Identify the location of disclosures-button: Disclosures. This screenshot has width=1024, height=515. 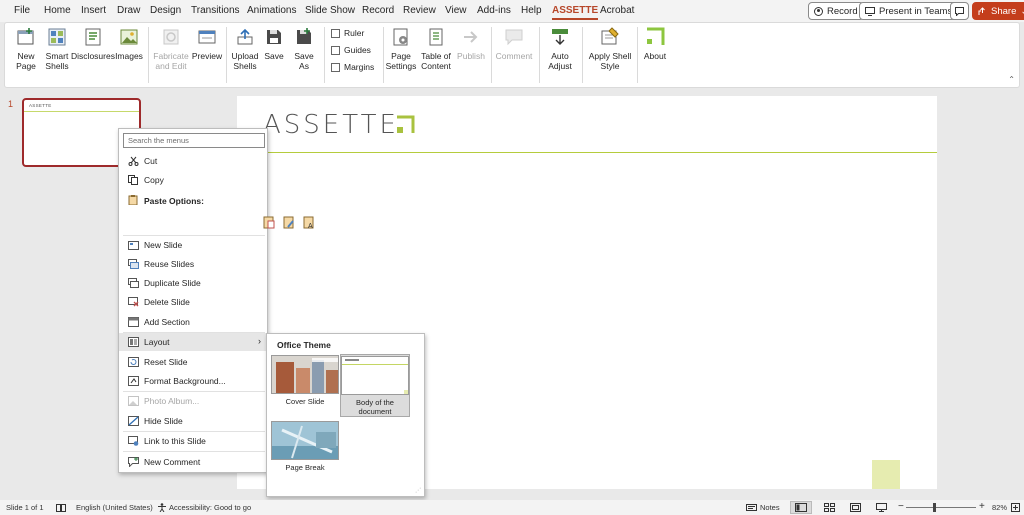
(93, 44).